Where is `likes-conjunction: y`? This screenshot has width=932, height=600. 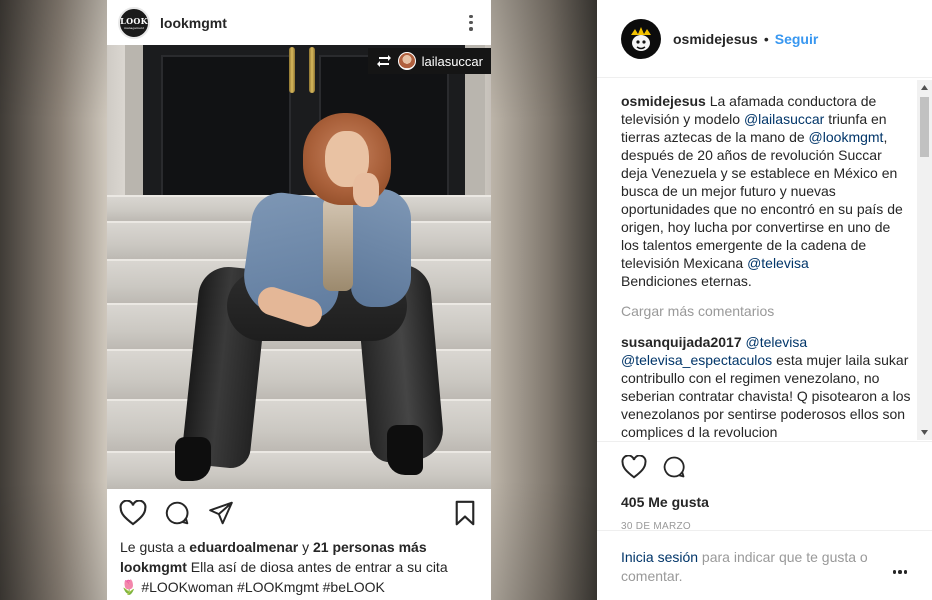
likes-conjunction: y is located at coordinates (305, 547).